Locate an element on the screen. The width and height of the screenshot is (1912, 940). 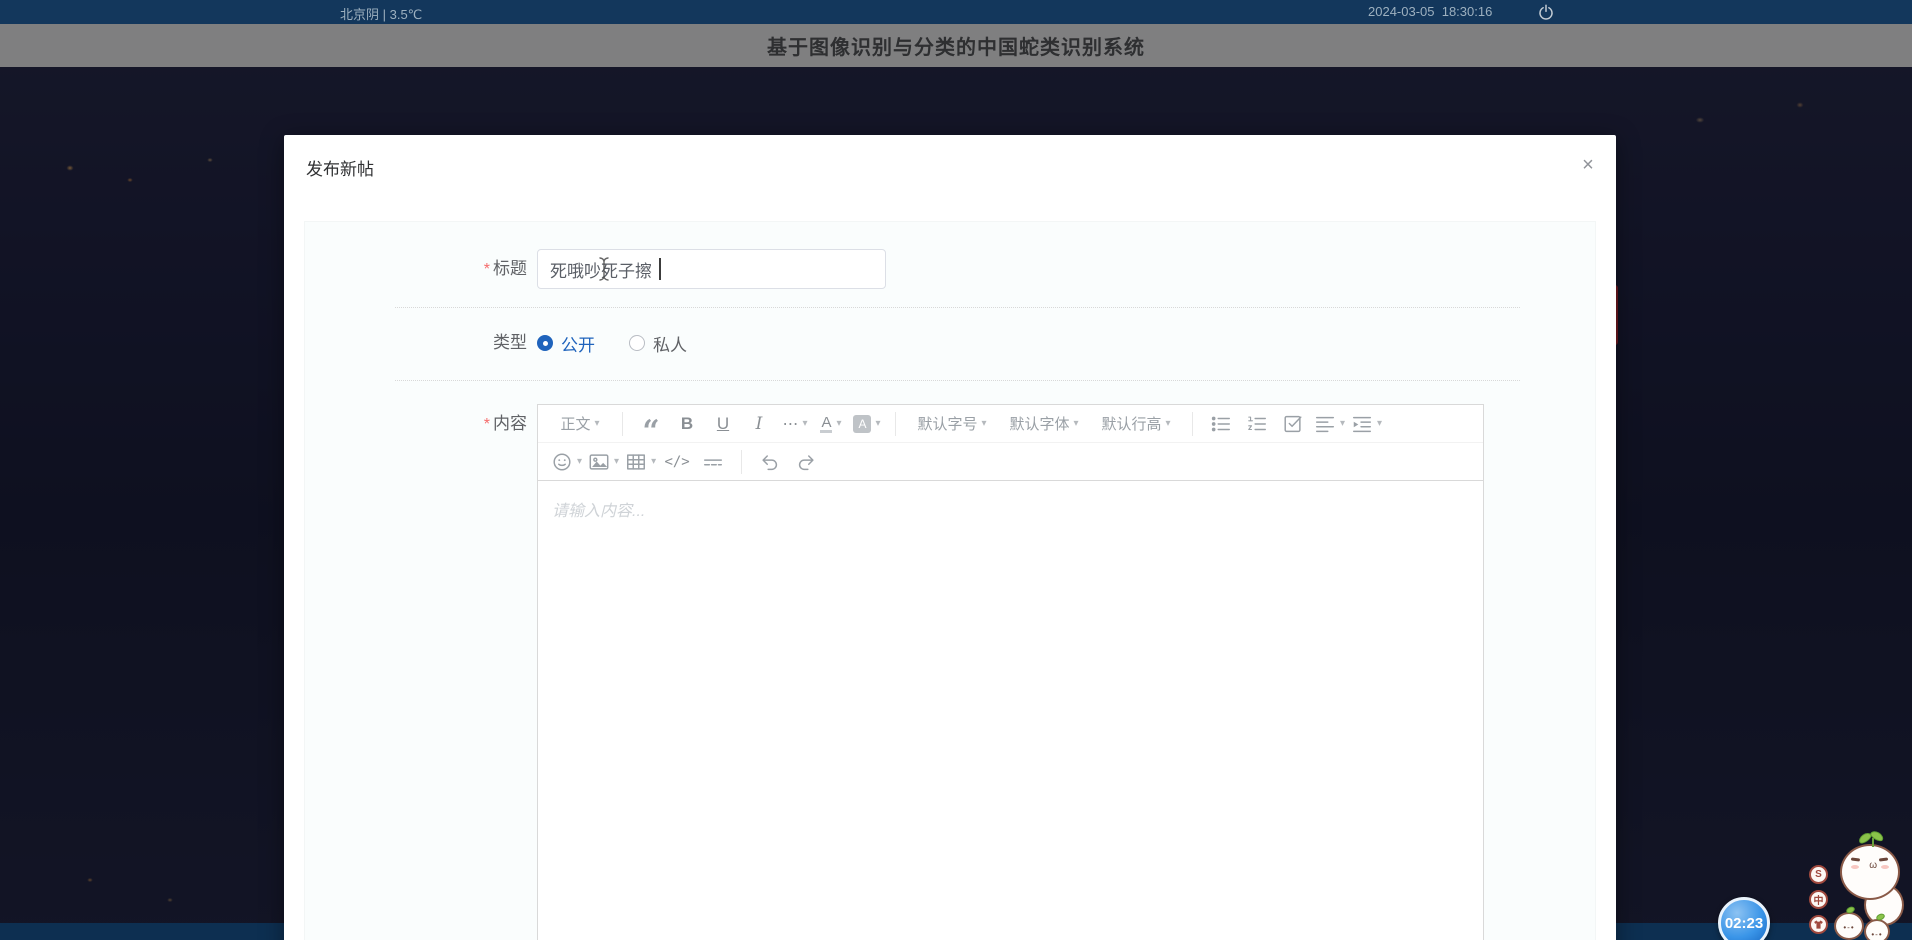
undo-button is located at coordinates (770, 462).